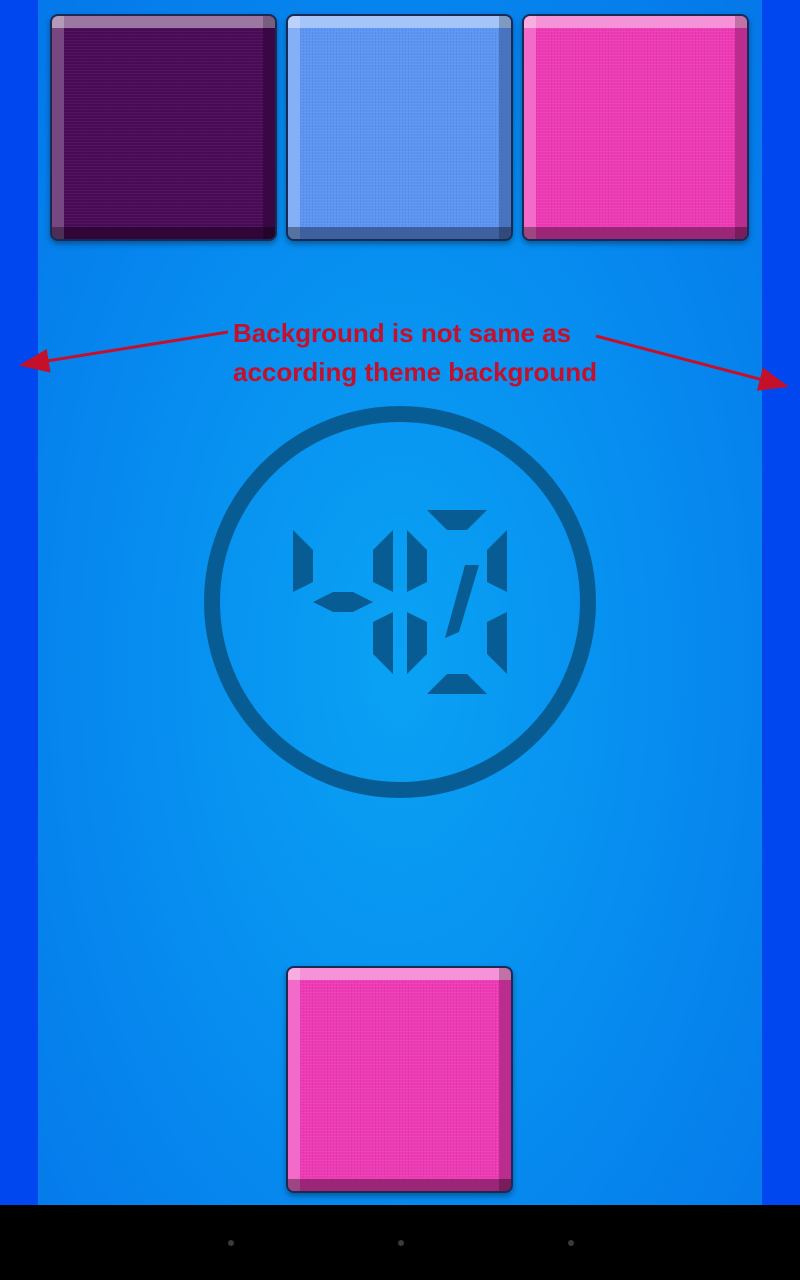 This screenshot has height=1280, width=800. What do you see at coordinates (231, 1243) in the screenshot?
I see `nav-dot-back-icon` at bounding box center [231, 1243].